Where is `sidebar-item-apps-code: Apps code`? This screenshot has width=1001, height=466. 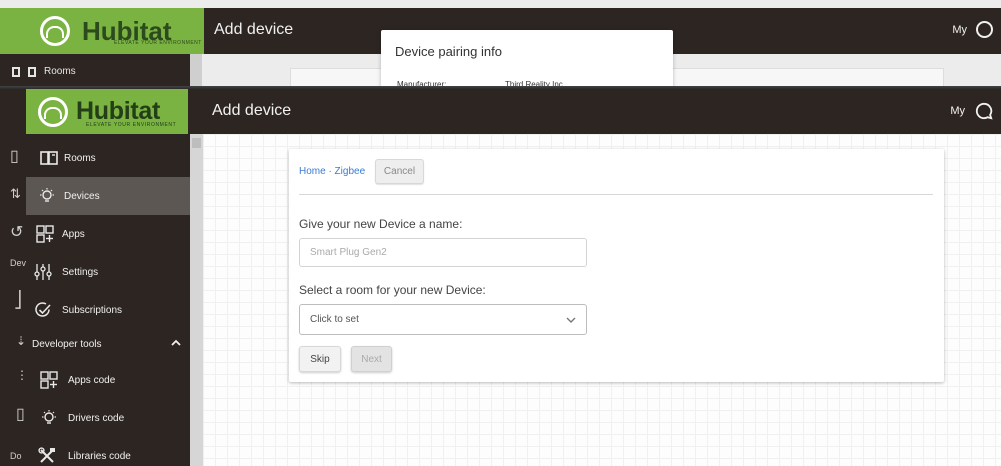 sidebar-item-apps-code: Apps code is located at coordinates (108, 380).